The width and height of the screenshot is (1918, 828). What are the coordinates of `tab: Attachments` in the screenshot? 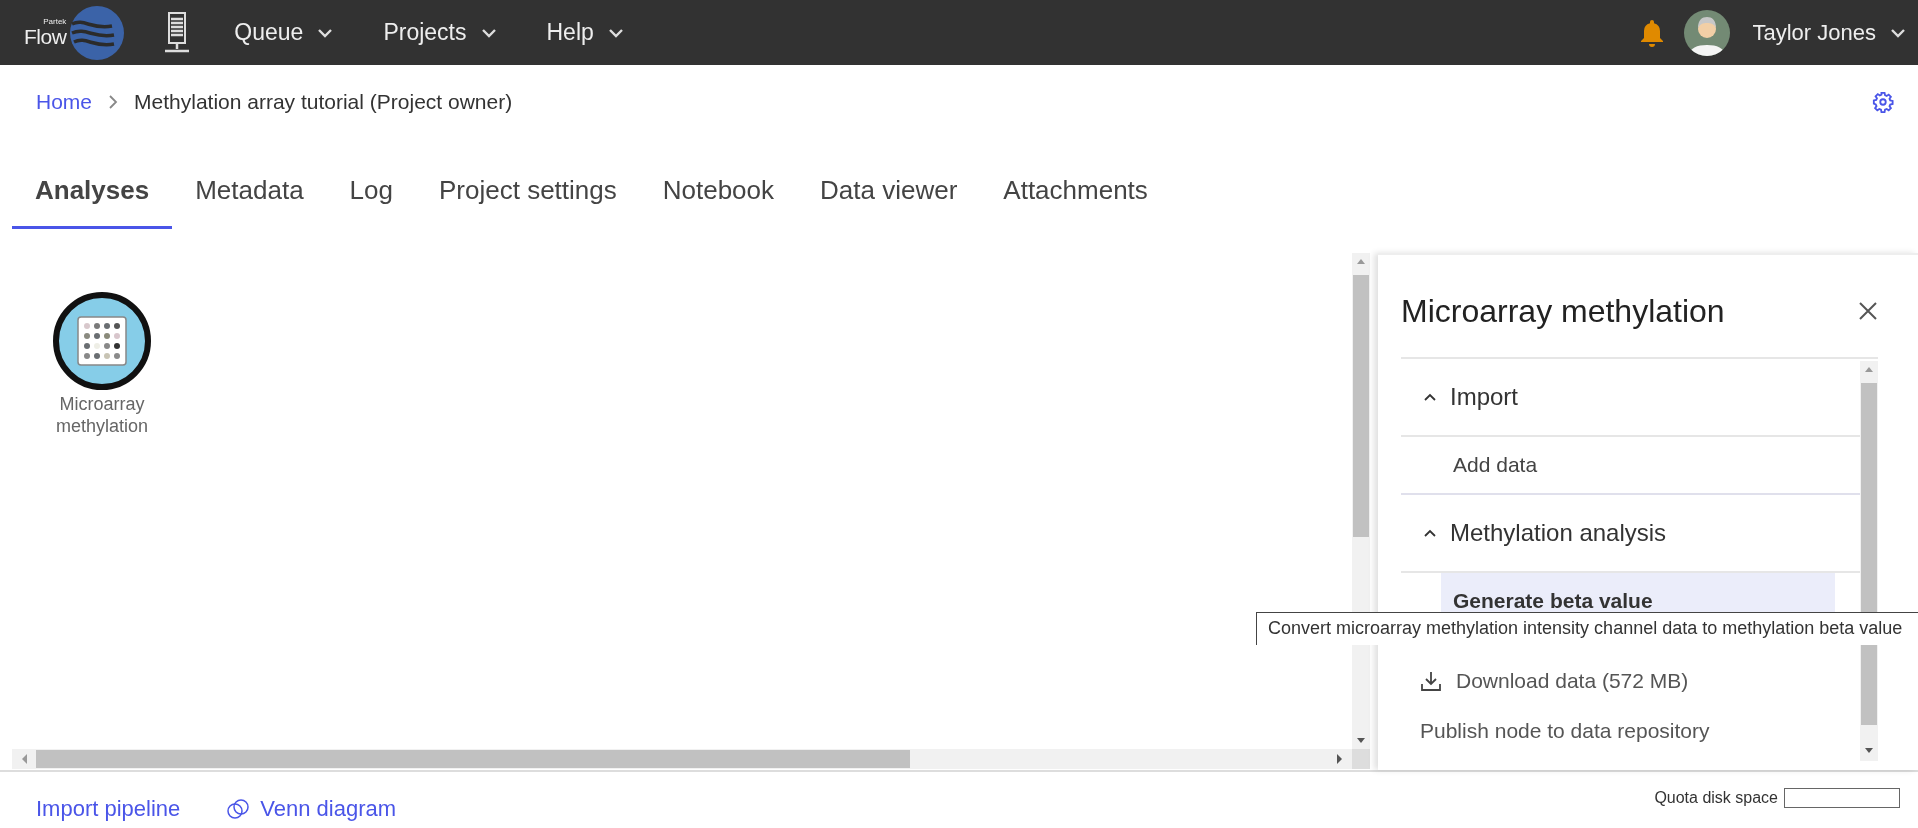 It's located at (1075, 195).